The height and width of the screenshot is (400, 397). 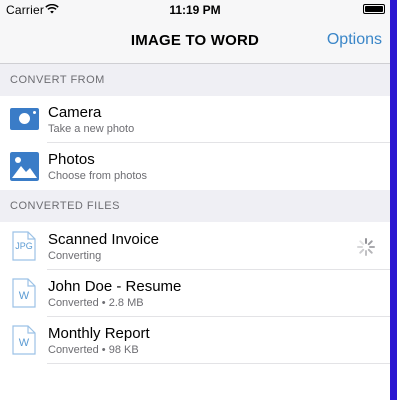 I want to click on section-header-converted-files: CONVERTED FILES, so click(x=195, y=206).